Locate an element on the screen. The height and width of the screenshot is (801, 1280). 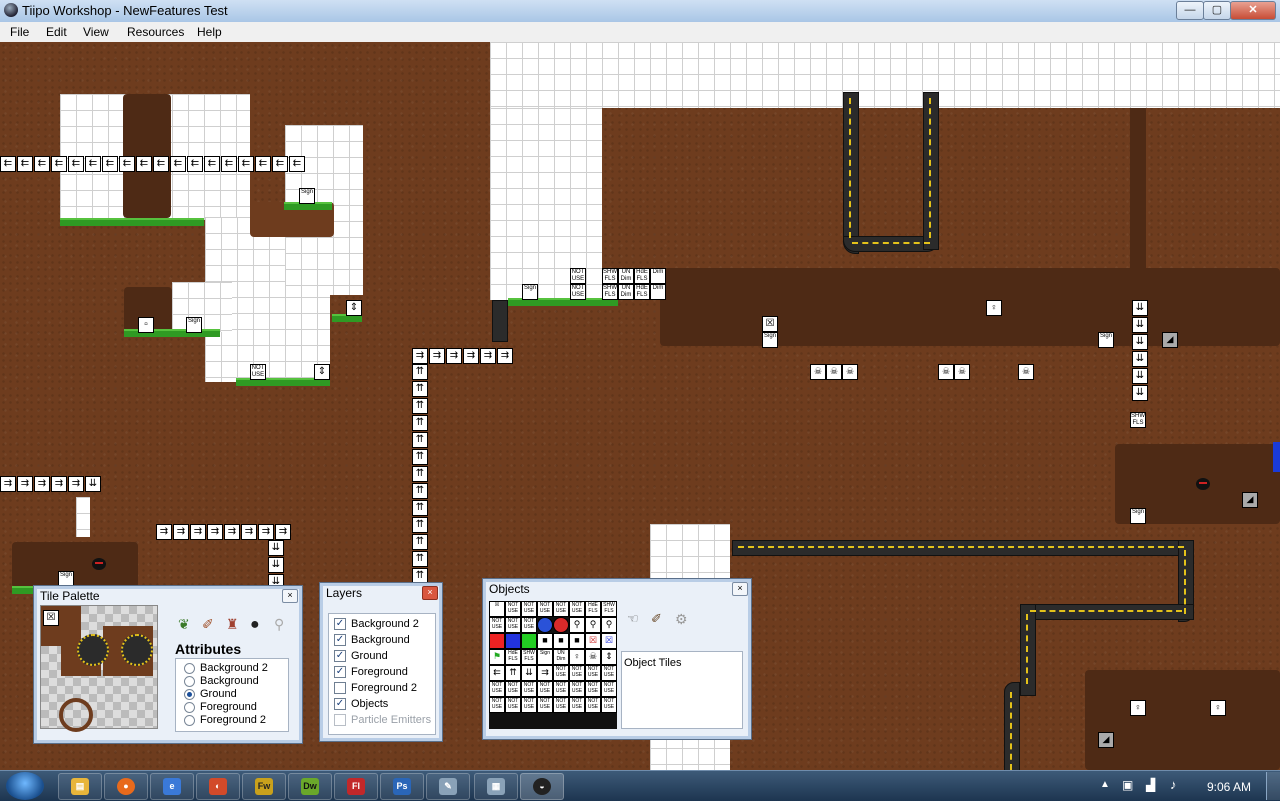
object-tile: UN Dim is located at coordinates (561, 657).